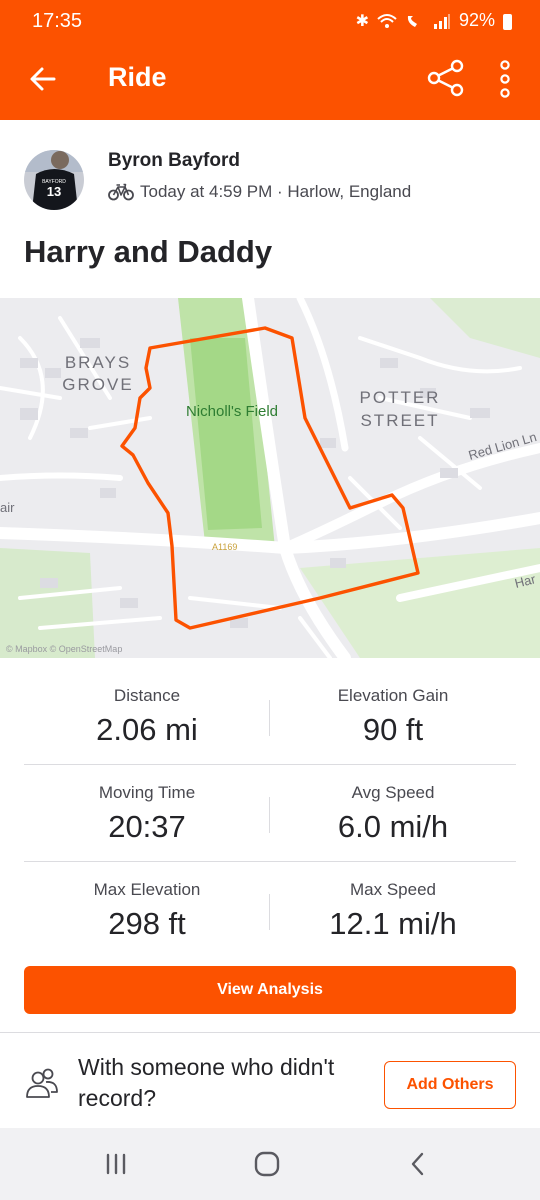 Image resolution: width=540 pixels, height=1200 pixels. What do you see at coordinates (270, 1032) in the screenshot?
I see `divider` at bounding box center [270, 1032].